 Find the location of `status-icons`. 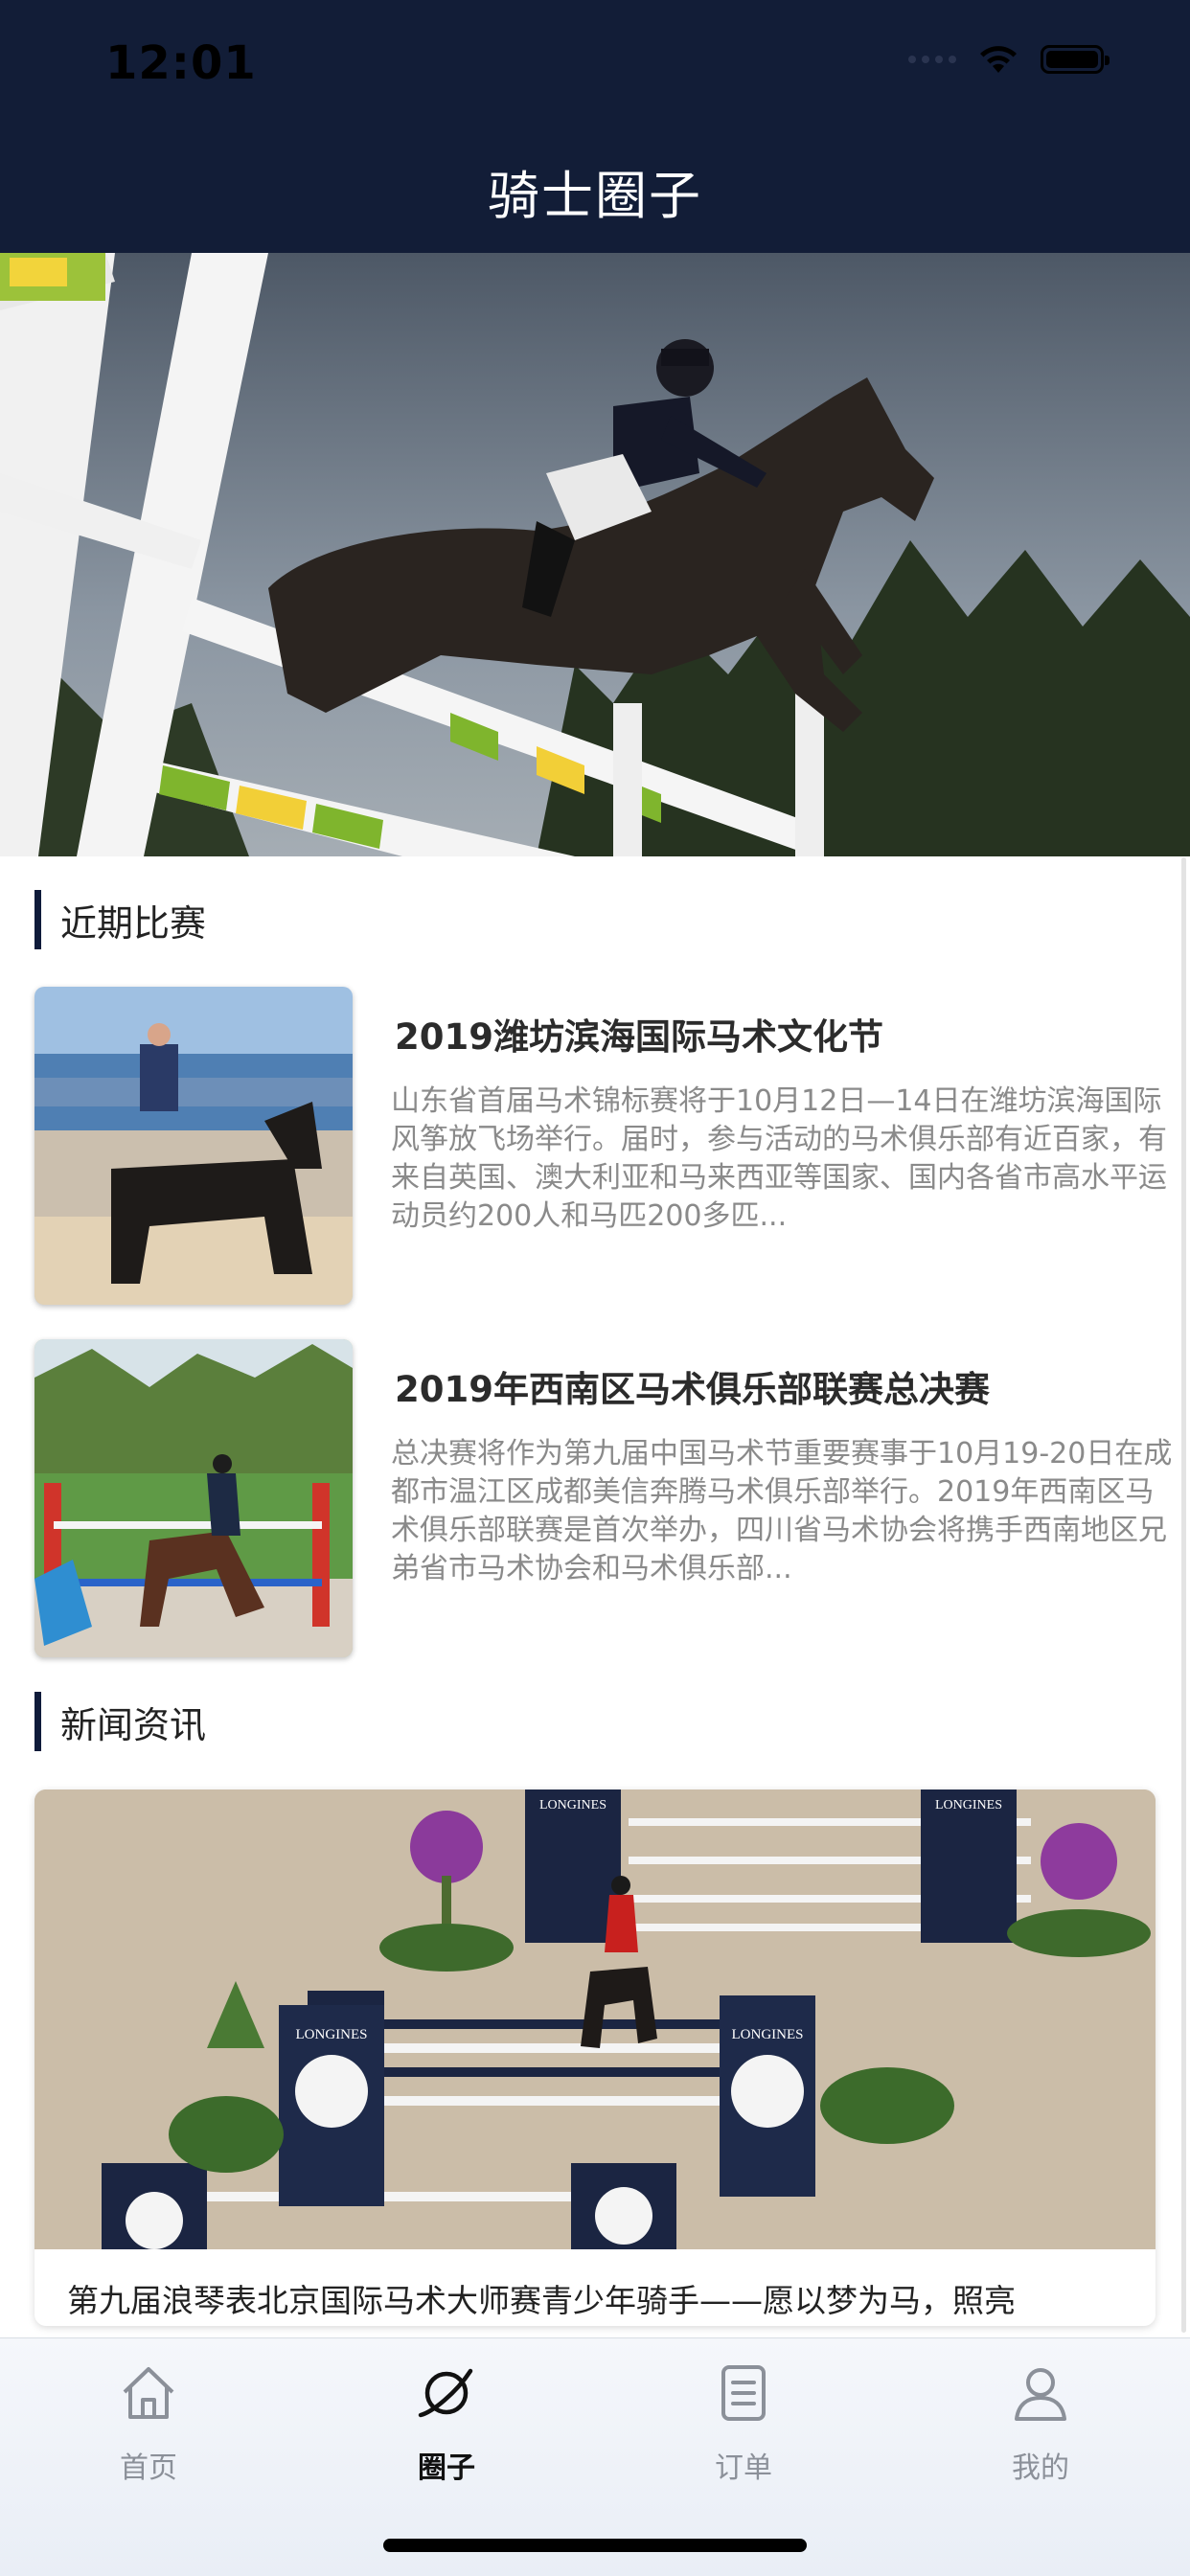

status-icons is located at coordinates (1009, 60).